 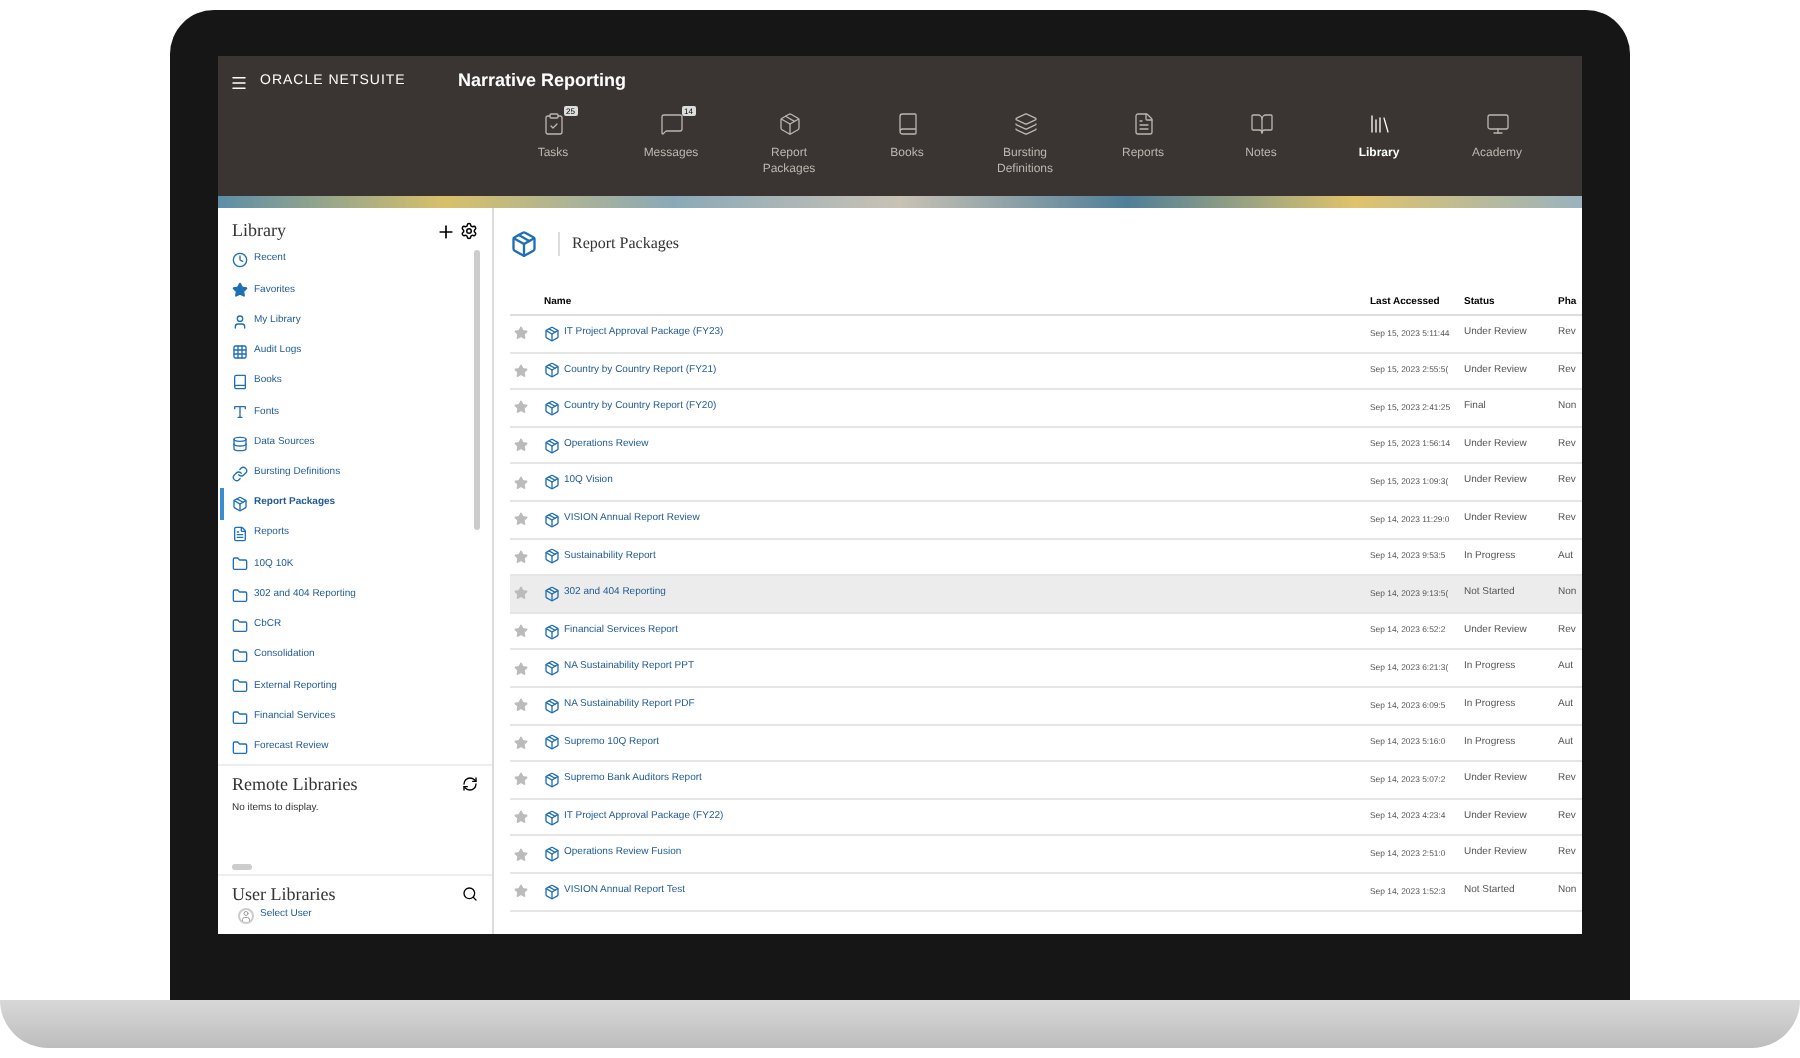 I want to click on grid-icon, so click(x=240, y=351).